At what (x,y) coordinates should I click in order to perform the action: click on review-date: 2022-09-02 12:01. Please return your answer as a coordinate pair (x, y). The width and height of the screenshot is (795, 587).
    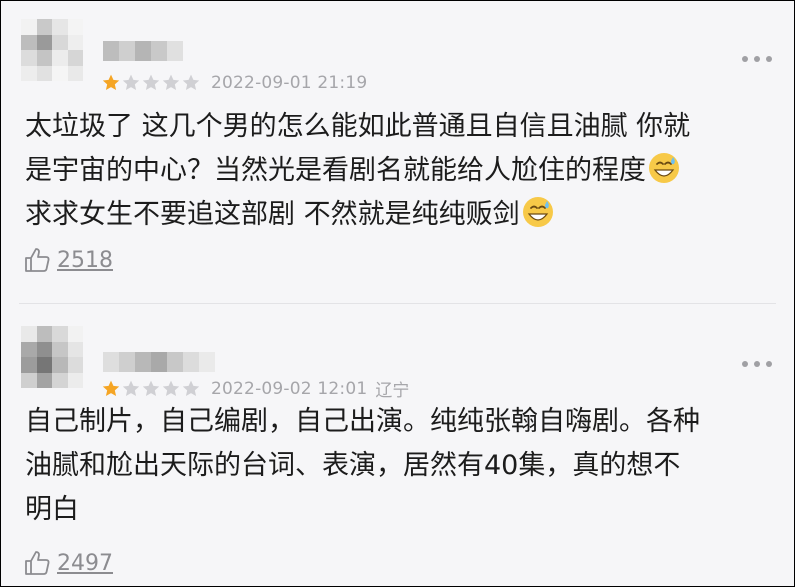
    Looking at the image, I should click on (289, 388).